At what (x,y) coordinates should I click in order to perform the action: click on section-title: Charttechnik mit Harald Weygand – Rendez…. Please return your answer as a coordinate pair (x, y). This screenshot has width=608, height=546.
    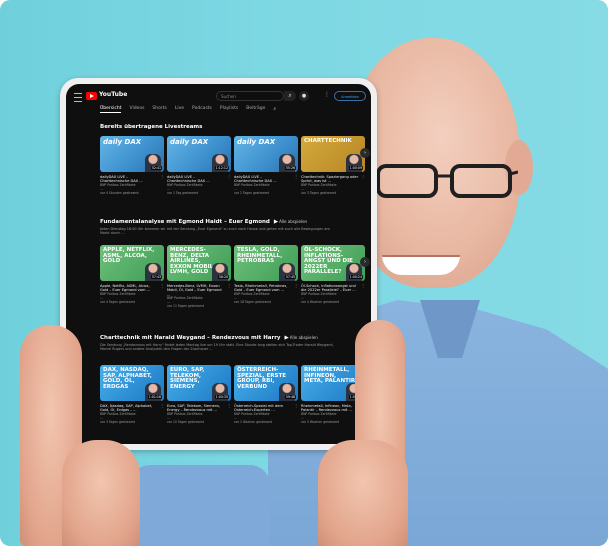
    Looking at the image, I should click on (209, 338).